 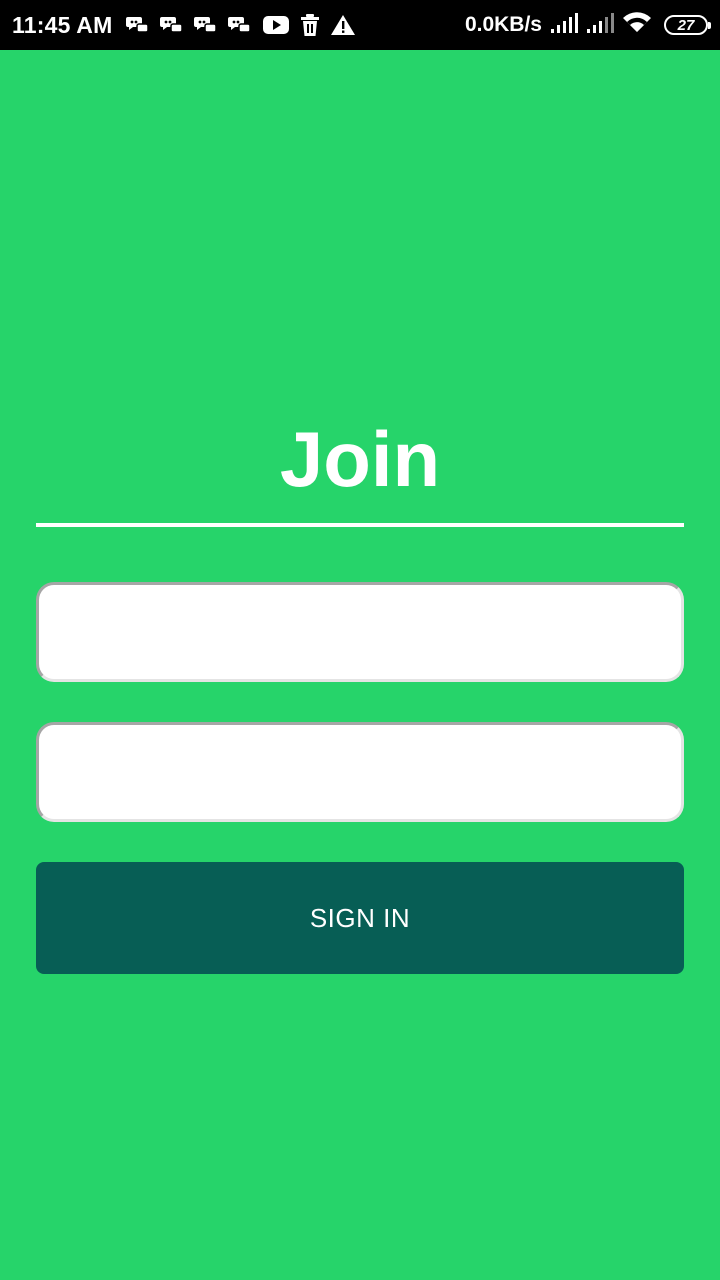 What do you see at coordinates (62, 24) in the screenshot?
I see `status-time: 11:45 AM` at bounding box center [62, 24].